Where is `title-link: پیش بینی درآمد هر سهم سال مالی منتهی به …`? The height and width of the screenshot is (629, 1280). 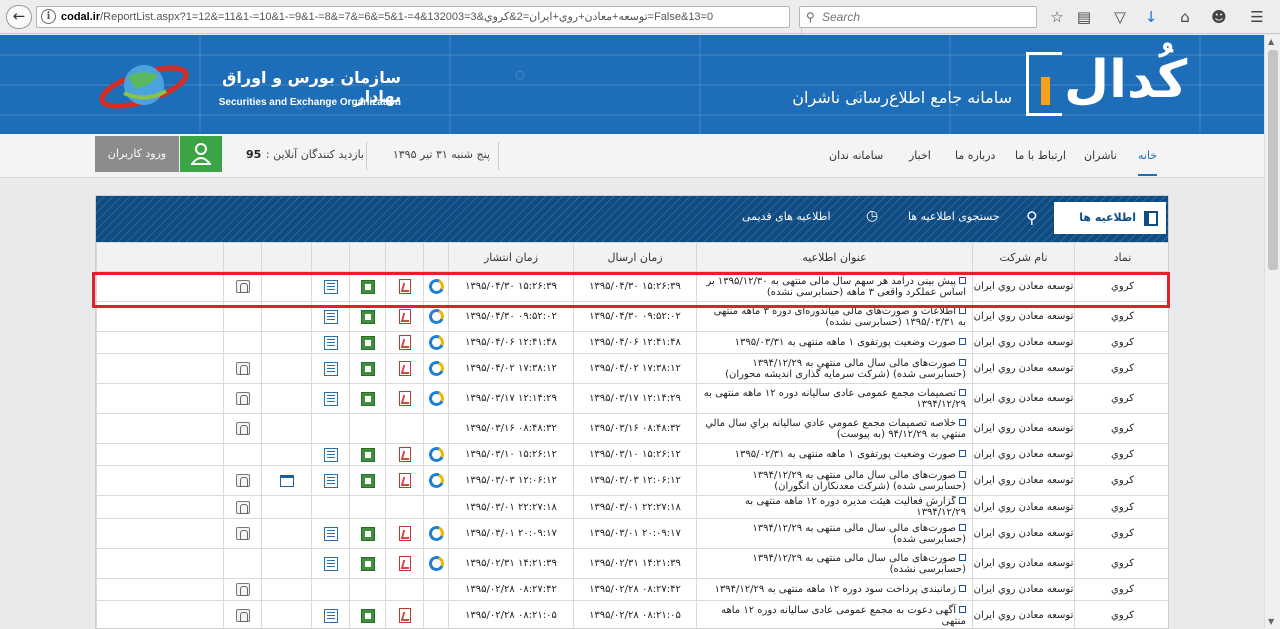
title-link: پیش بینی درآمد هر سهم سال مالی منتهی به … is located at coordinates (834, 286).